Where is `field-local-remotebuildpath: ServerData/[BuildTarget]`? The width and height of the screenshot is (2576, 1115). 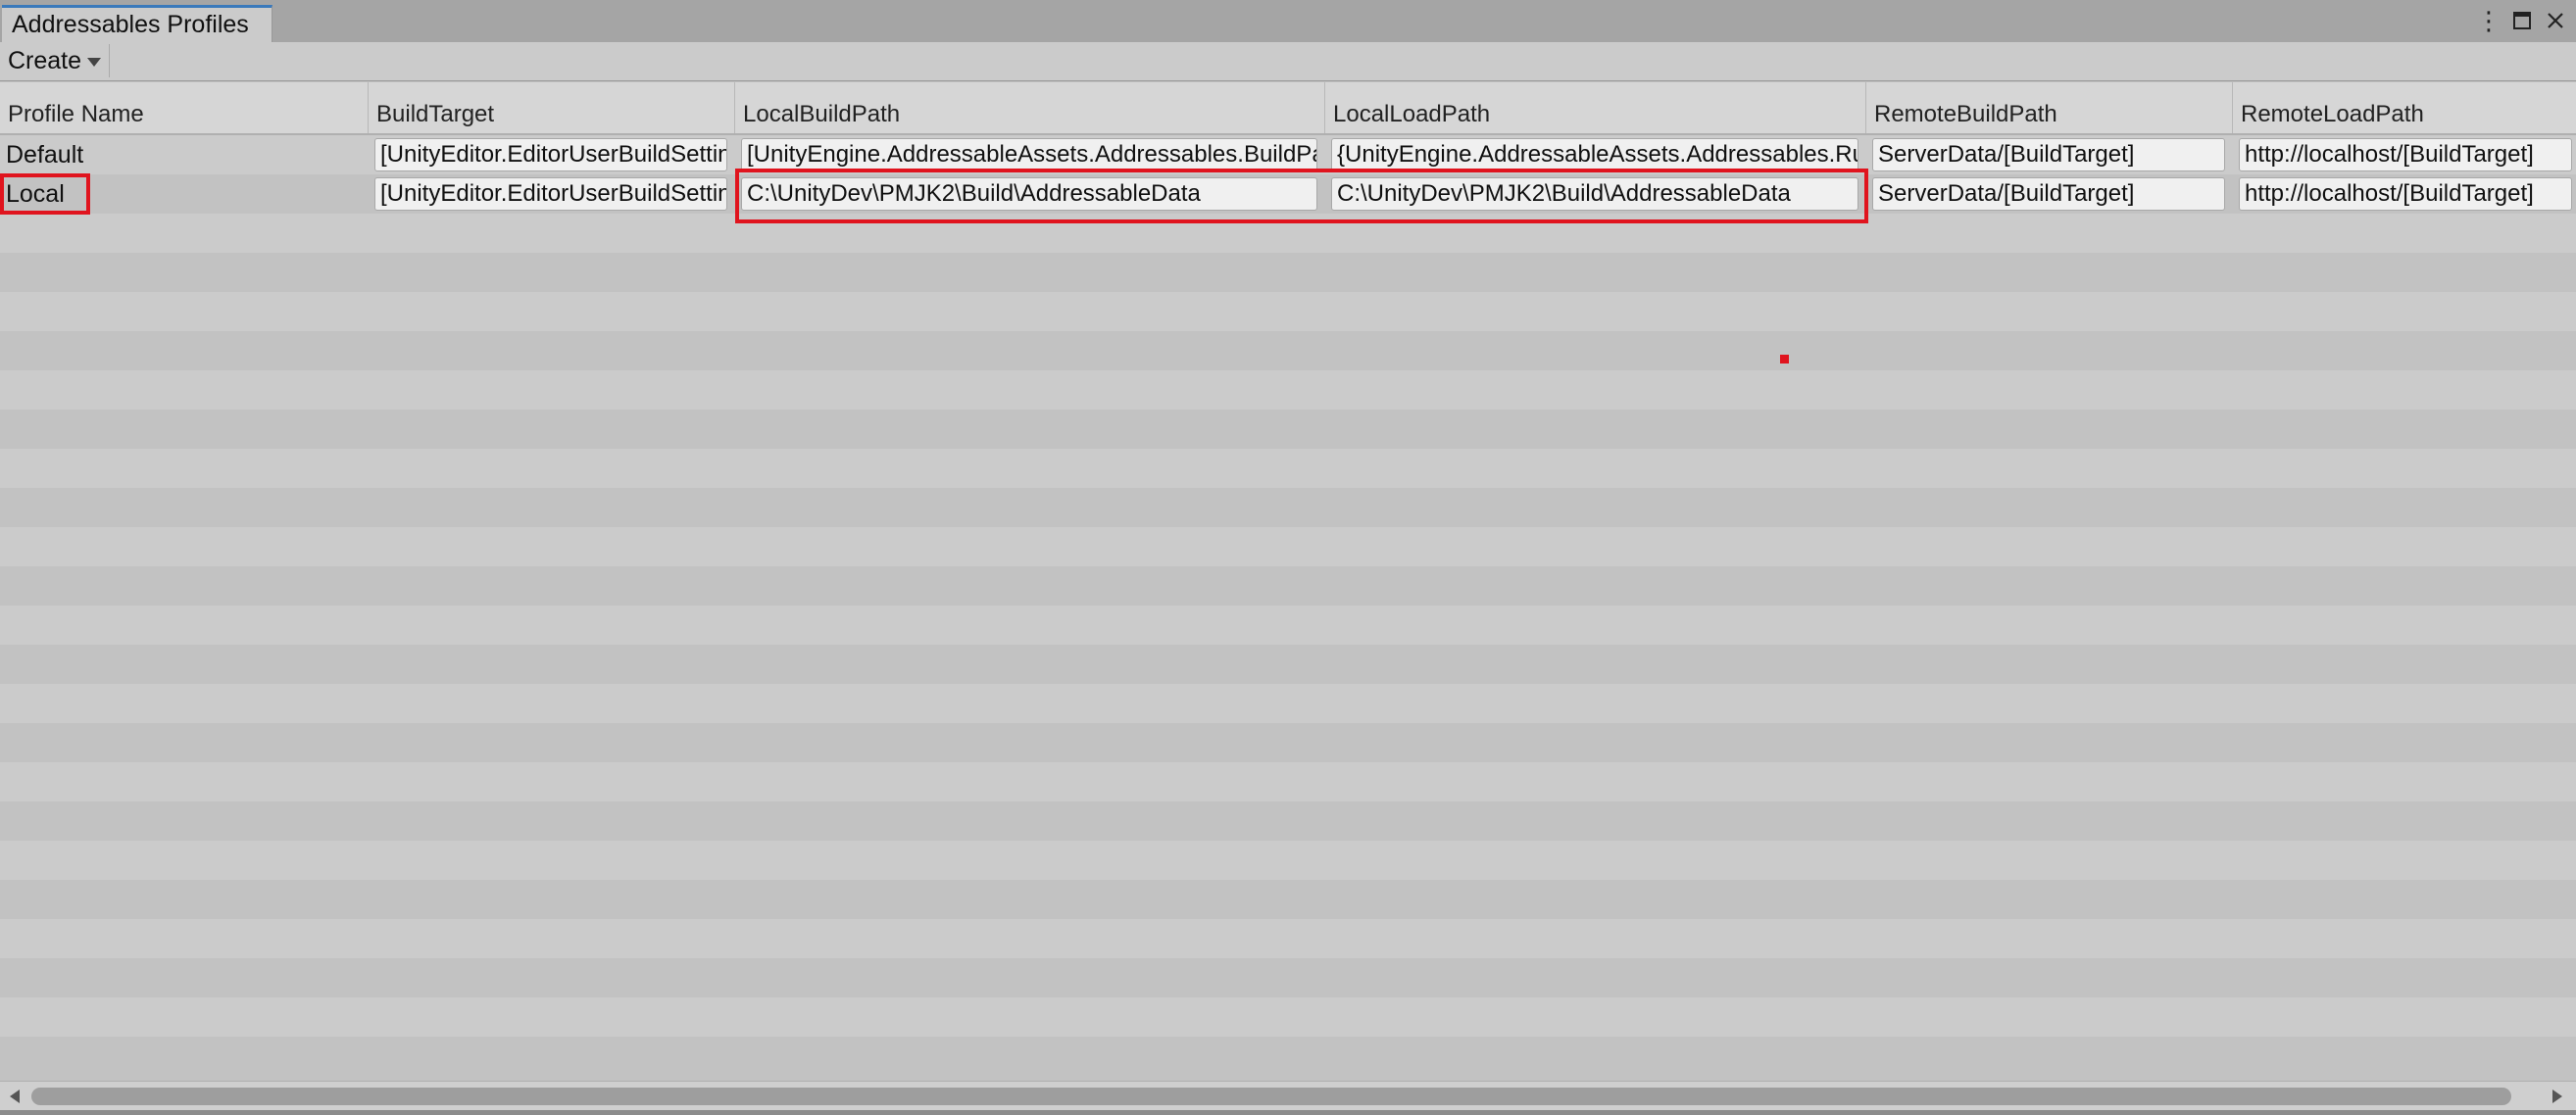 field-local-remotebuildpath: ServerData/[BuildTarget] is located at coordinates (2048, 194).